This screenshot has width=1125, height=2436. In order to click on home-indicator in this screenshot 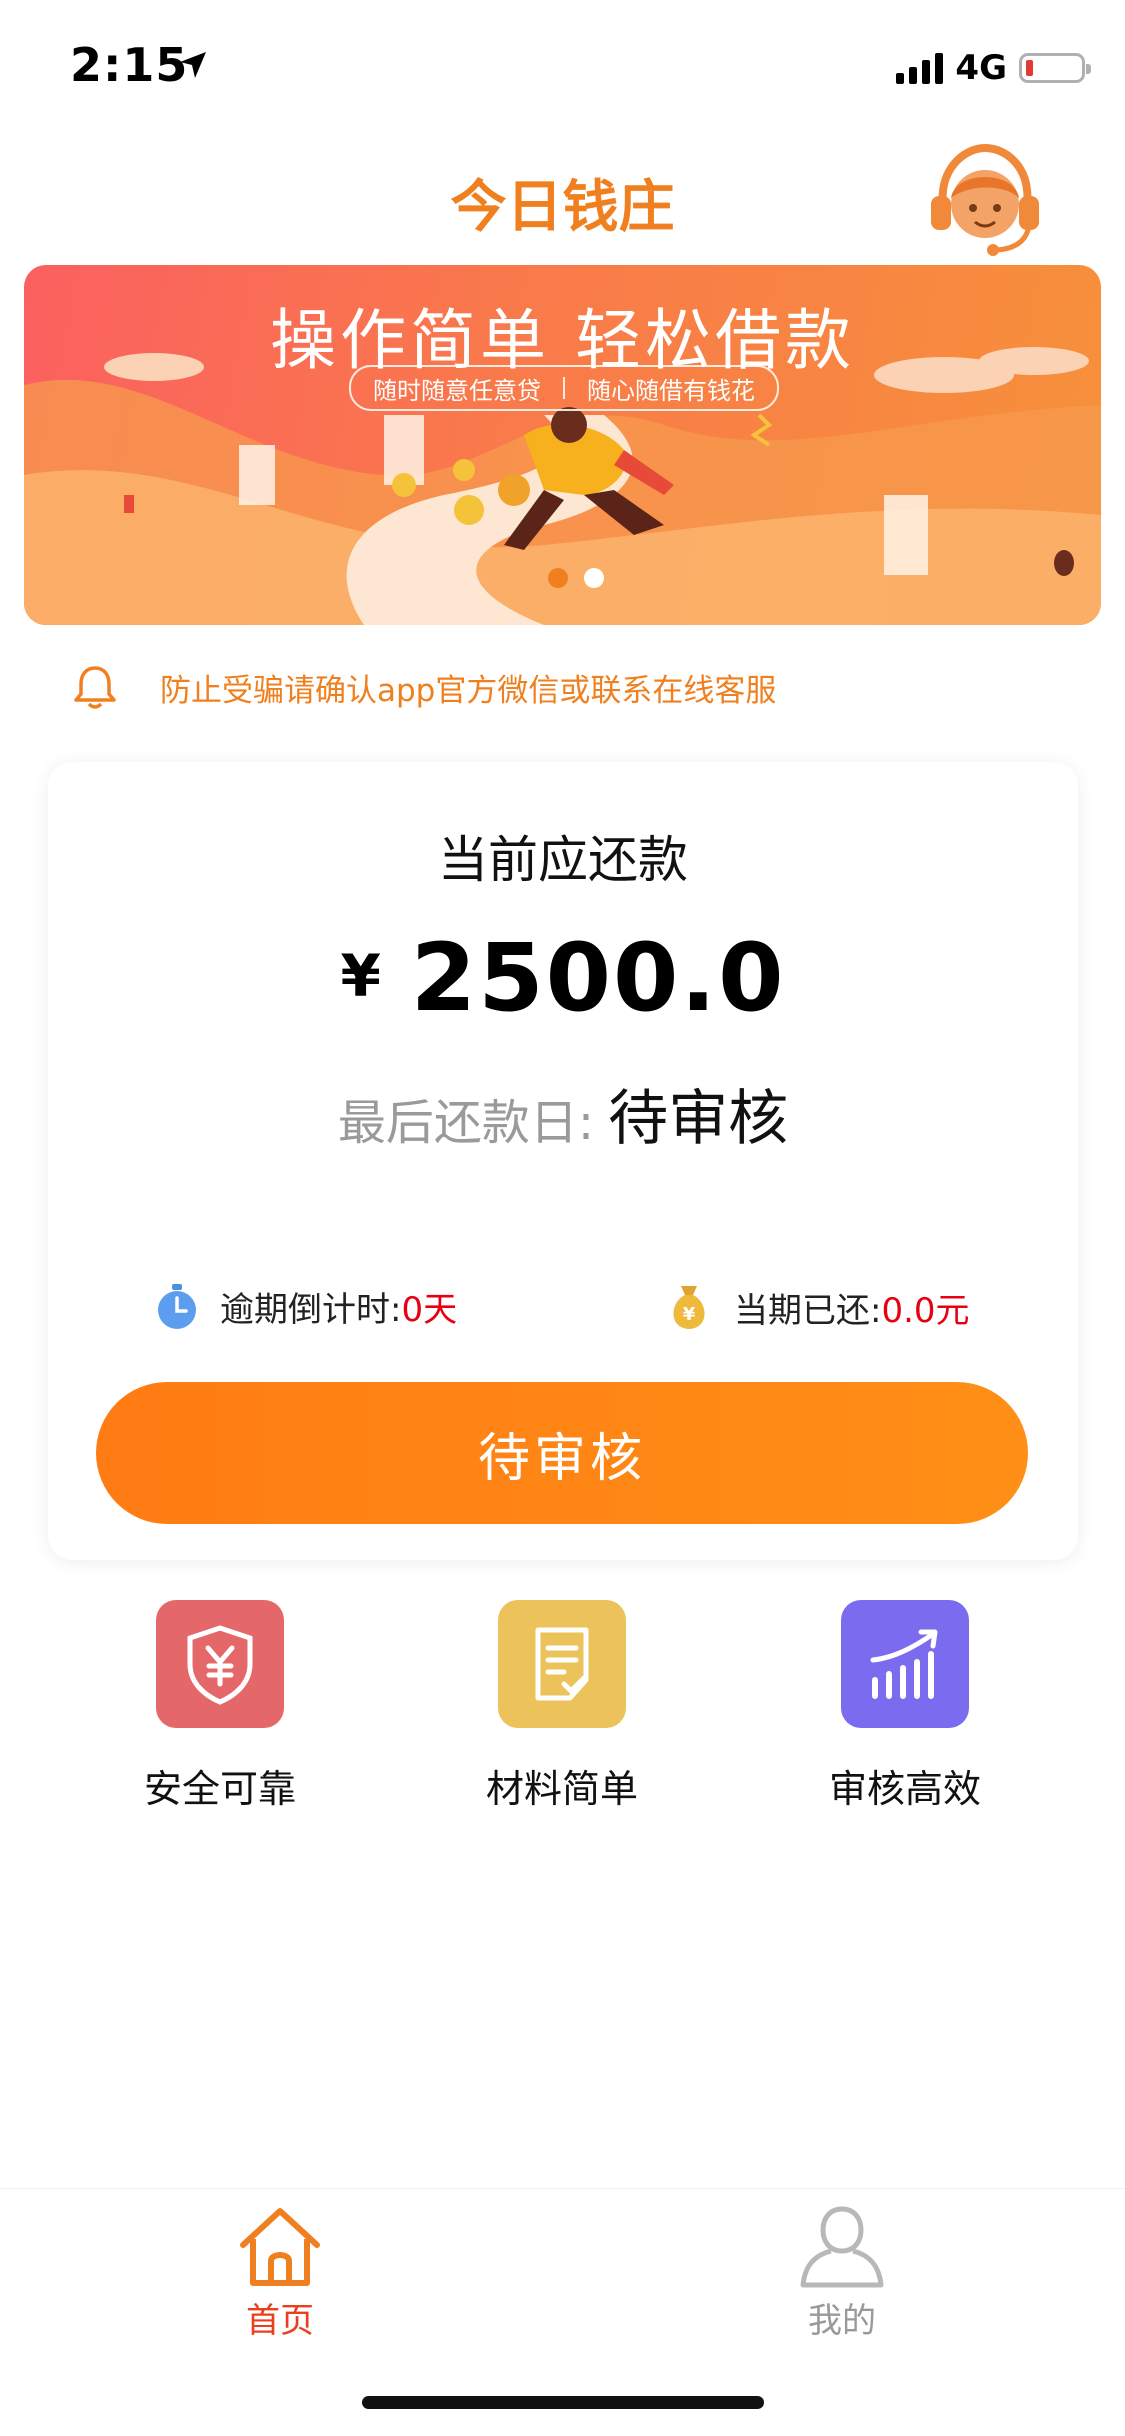, I will do `click(563, 2402)`.